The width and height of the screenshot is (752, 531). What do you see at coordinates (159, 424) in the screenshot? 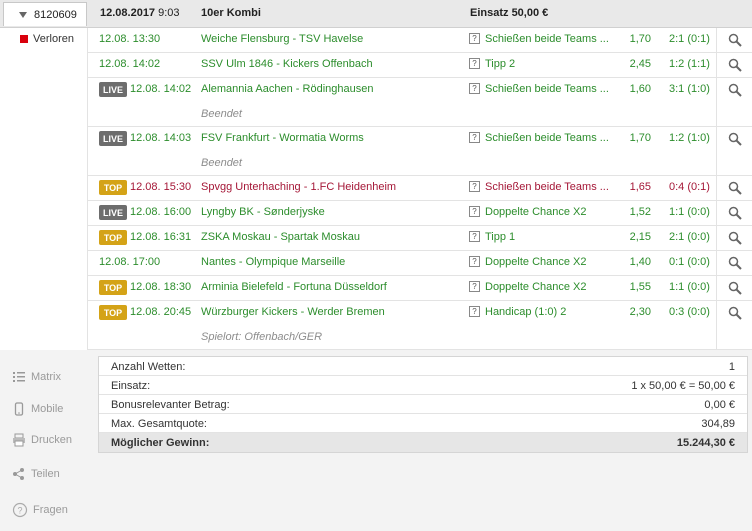
I see `summary-label: Max. Gesamtquote:` at bounding box center [159, 424].